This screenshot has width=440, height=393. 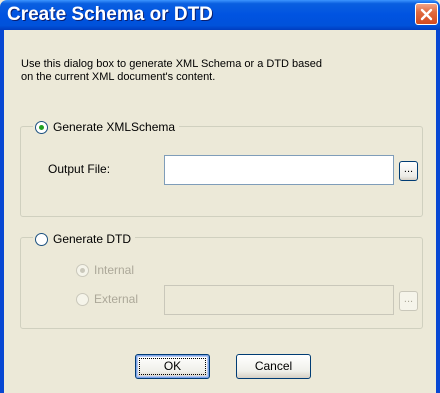 I want to click on window-frame-right, so click(x=438, y=211).